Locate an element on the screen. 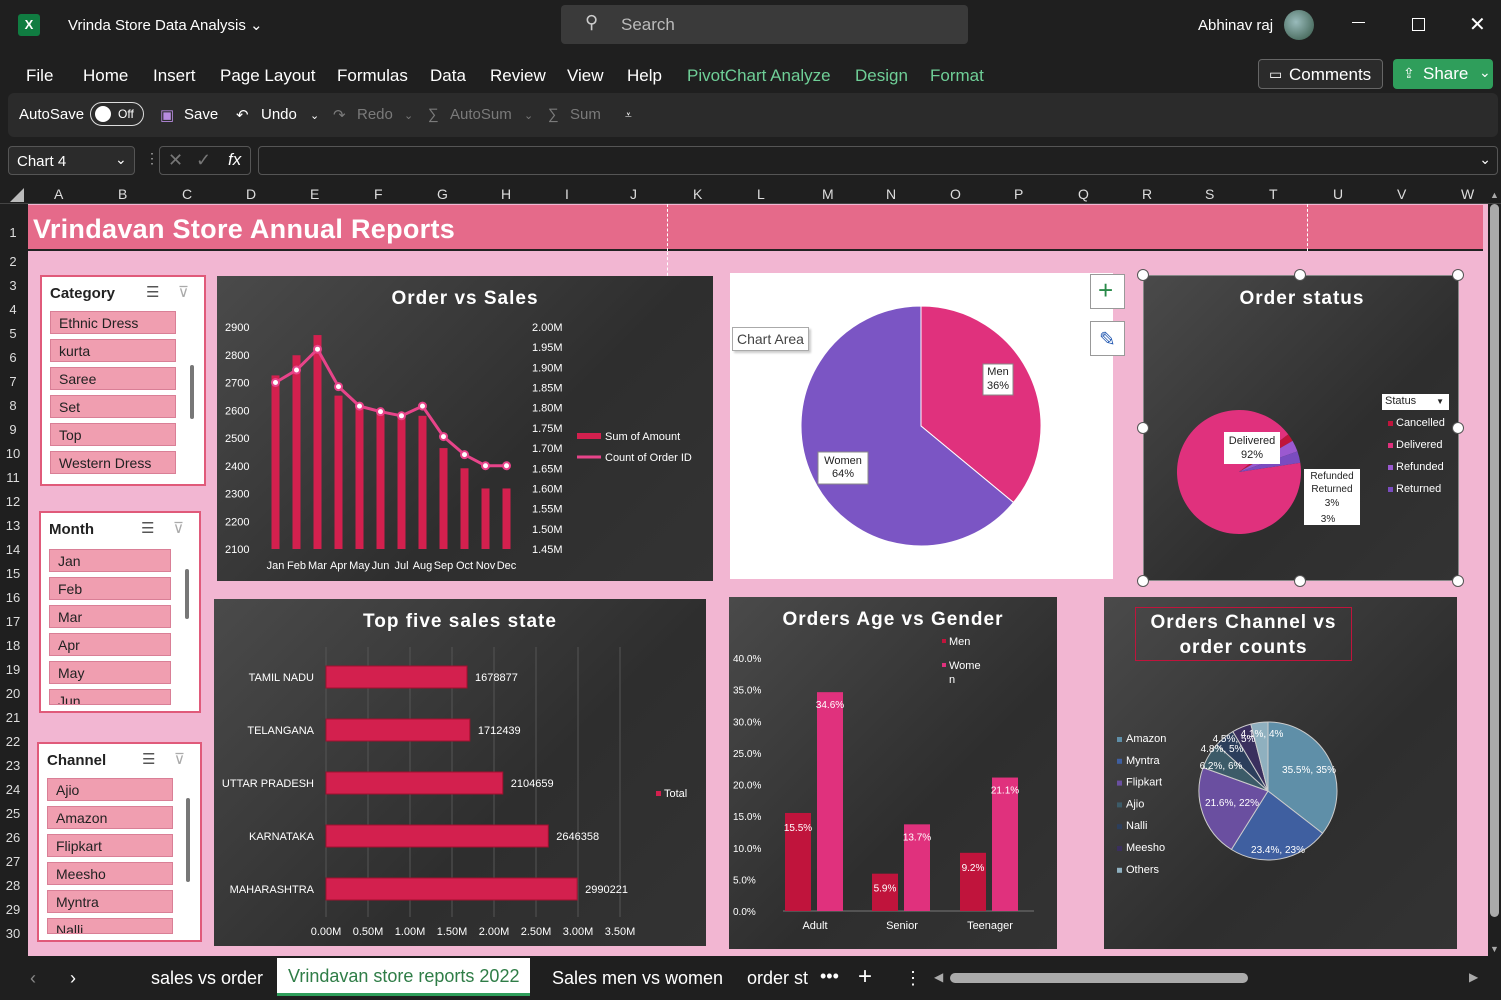 Image resolution: width=1501 pixels, height=1000 pixels. menu-insert: Insert is located at coordinates (174, 76).